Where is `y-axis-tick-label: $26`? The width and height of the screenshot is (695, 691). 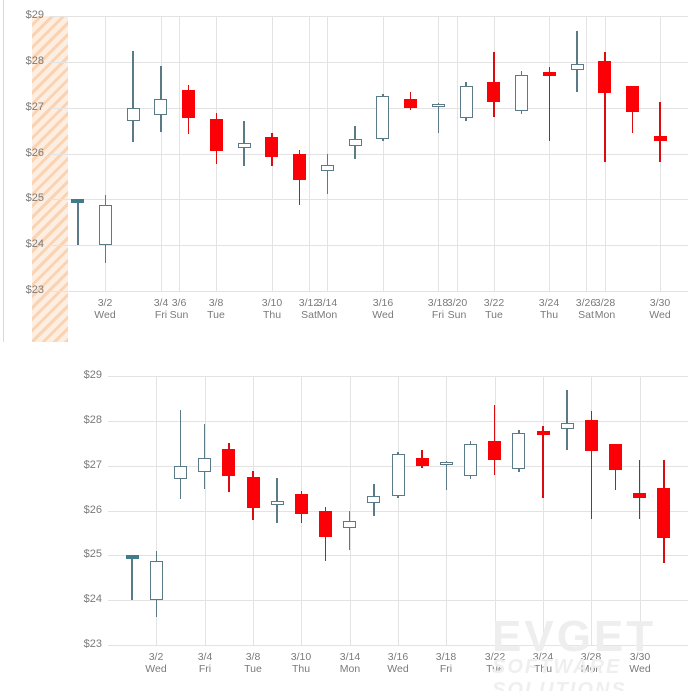
y-axis-tick-label: $26 is located at coordinates (34, 153).